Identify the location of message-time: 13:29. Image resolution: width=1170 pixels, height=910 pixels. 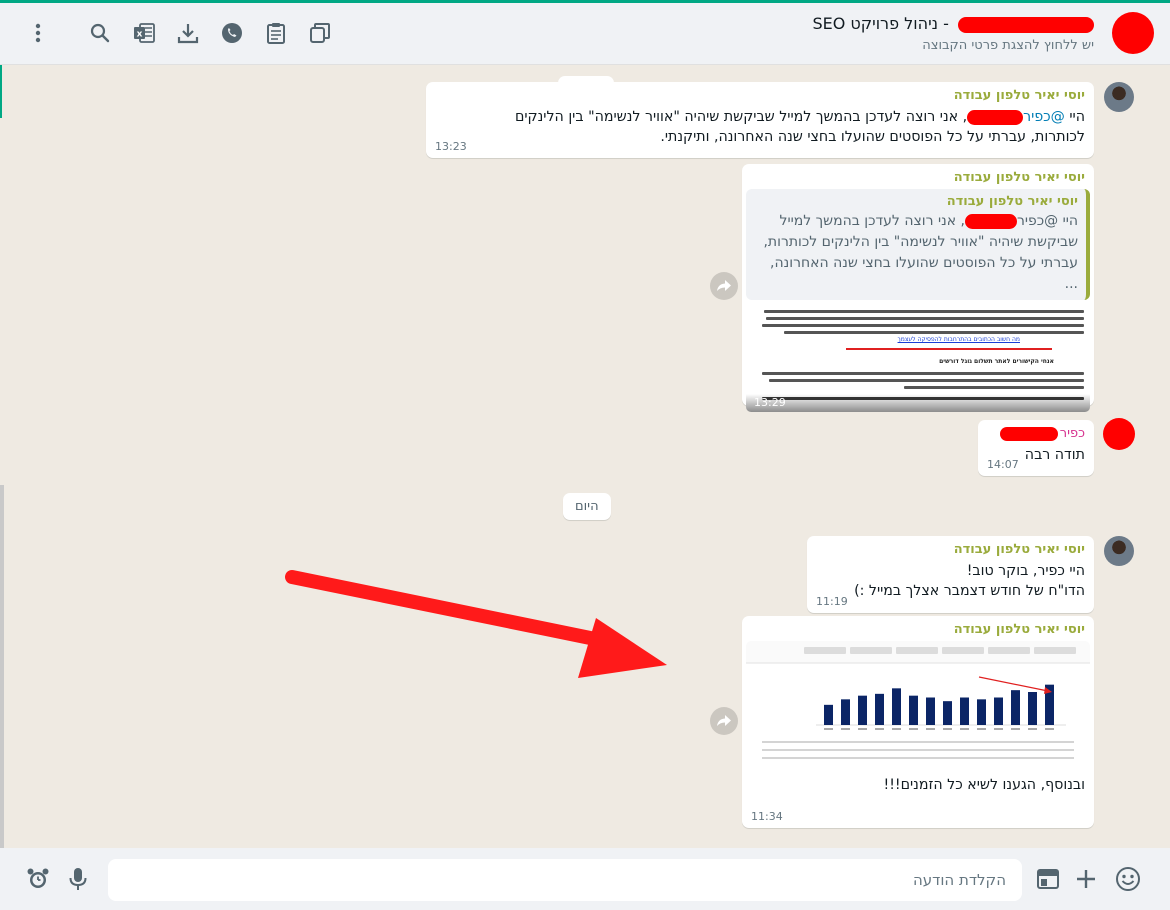
(770, 402).